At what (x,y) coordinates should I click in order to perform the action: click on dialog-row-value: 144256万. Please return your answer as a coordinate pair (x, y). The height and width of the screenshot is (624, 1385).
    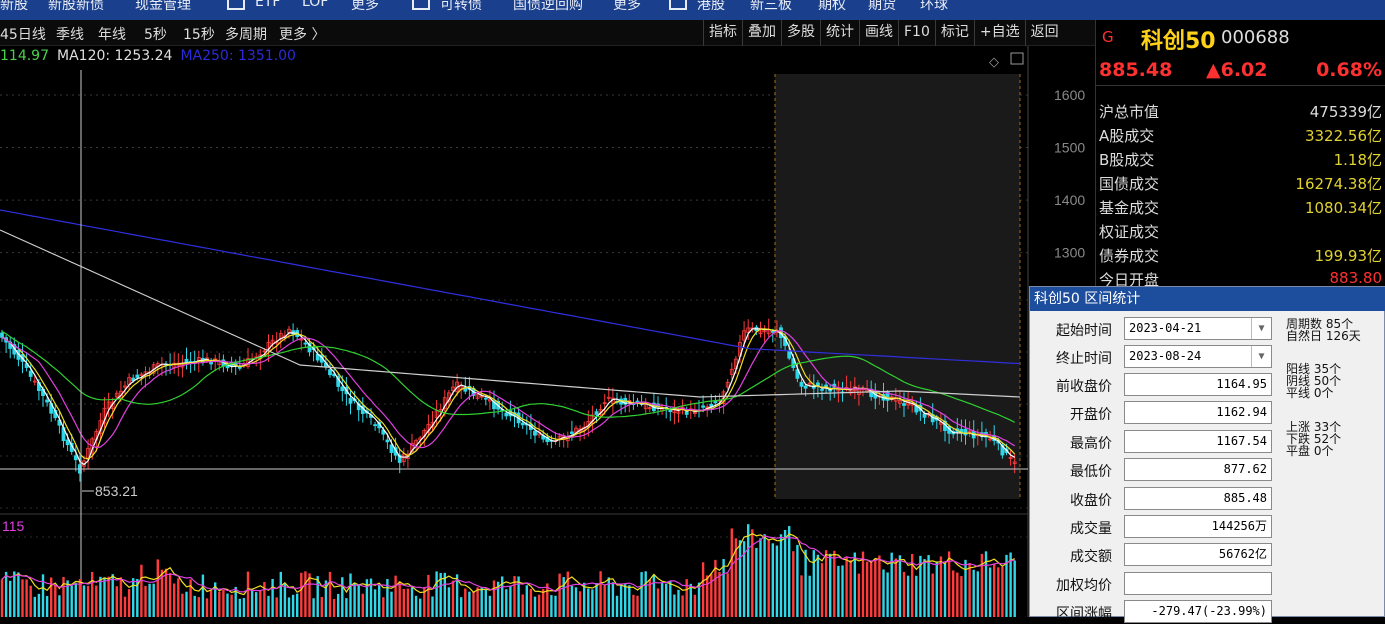
    Looking at the image, I should click on (1198, 526).